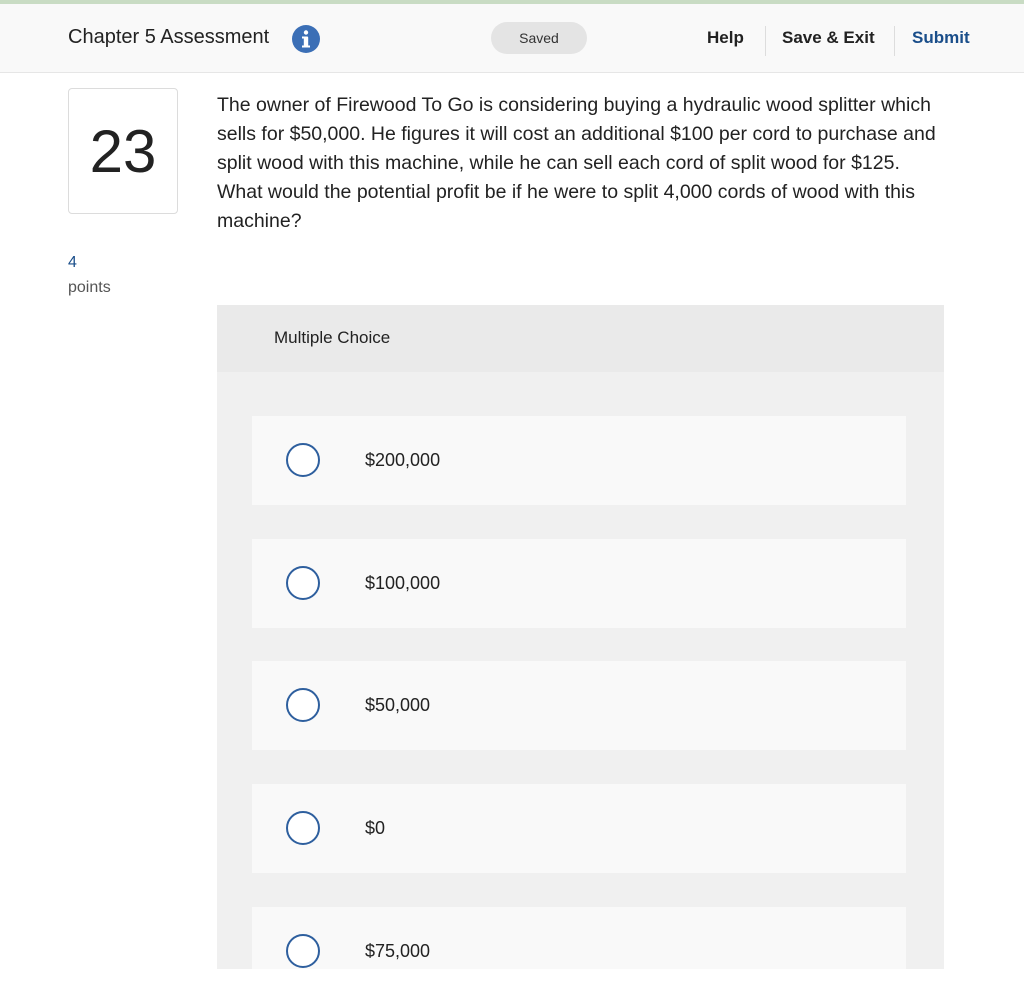  What do you see at coordinates (398, 951) in the screenshot?
I see `answer-choice-label: $75,000` at bounding box center [398, 951].